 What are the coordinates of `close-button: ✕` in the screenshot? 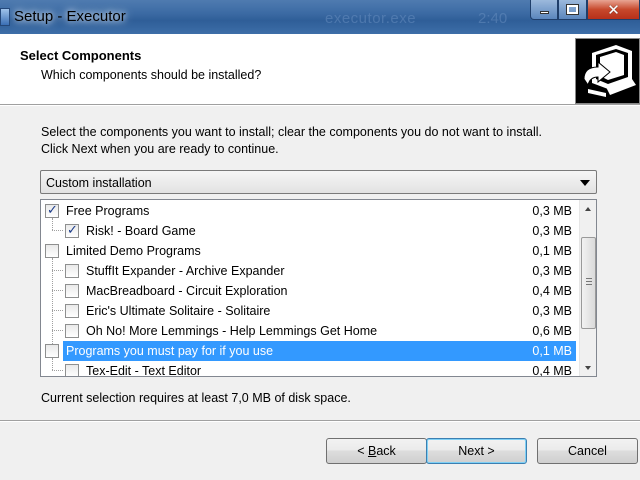 It's located at (613, 10).